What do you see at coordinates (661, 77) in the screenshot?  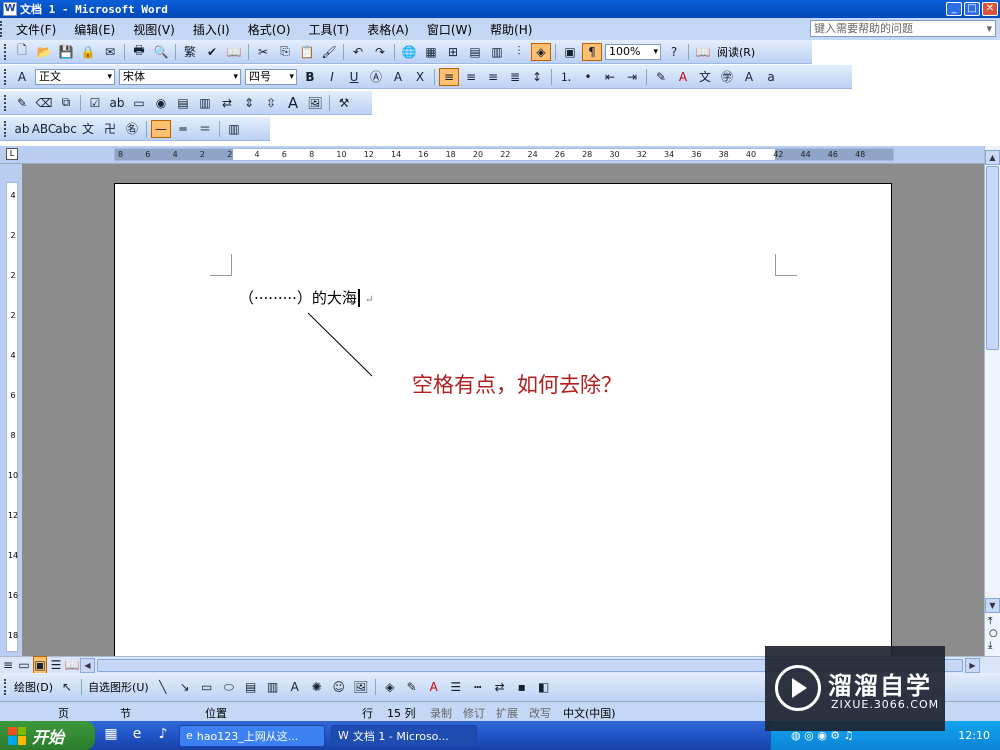 I see `highlight-icon: ✎` at bounding box center [661, 77].